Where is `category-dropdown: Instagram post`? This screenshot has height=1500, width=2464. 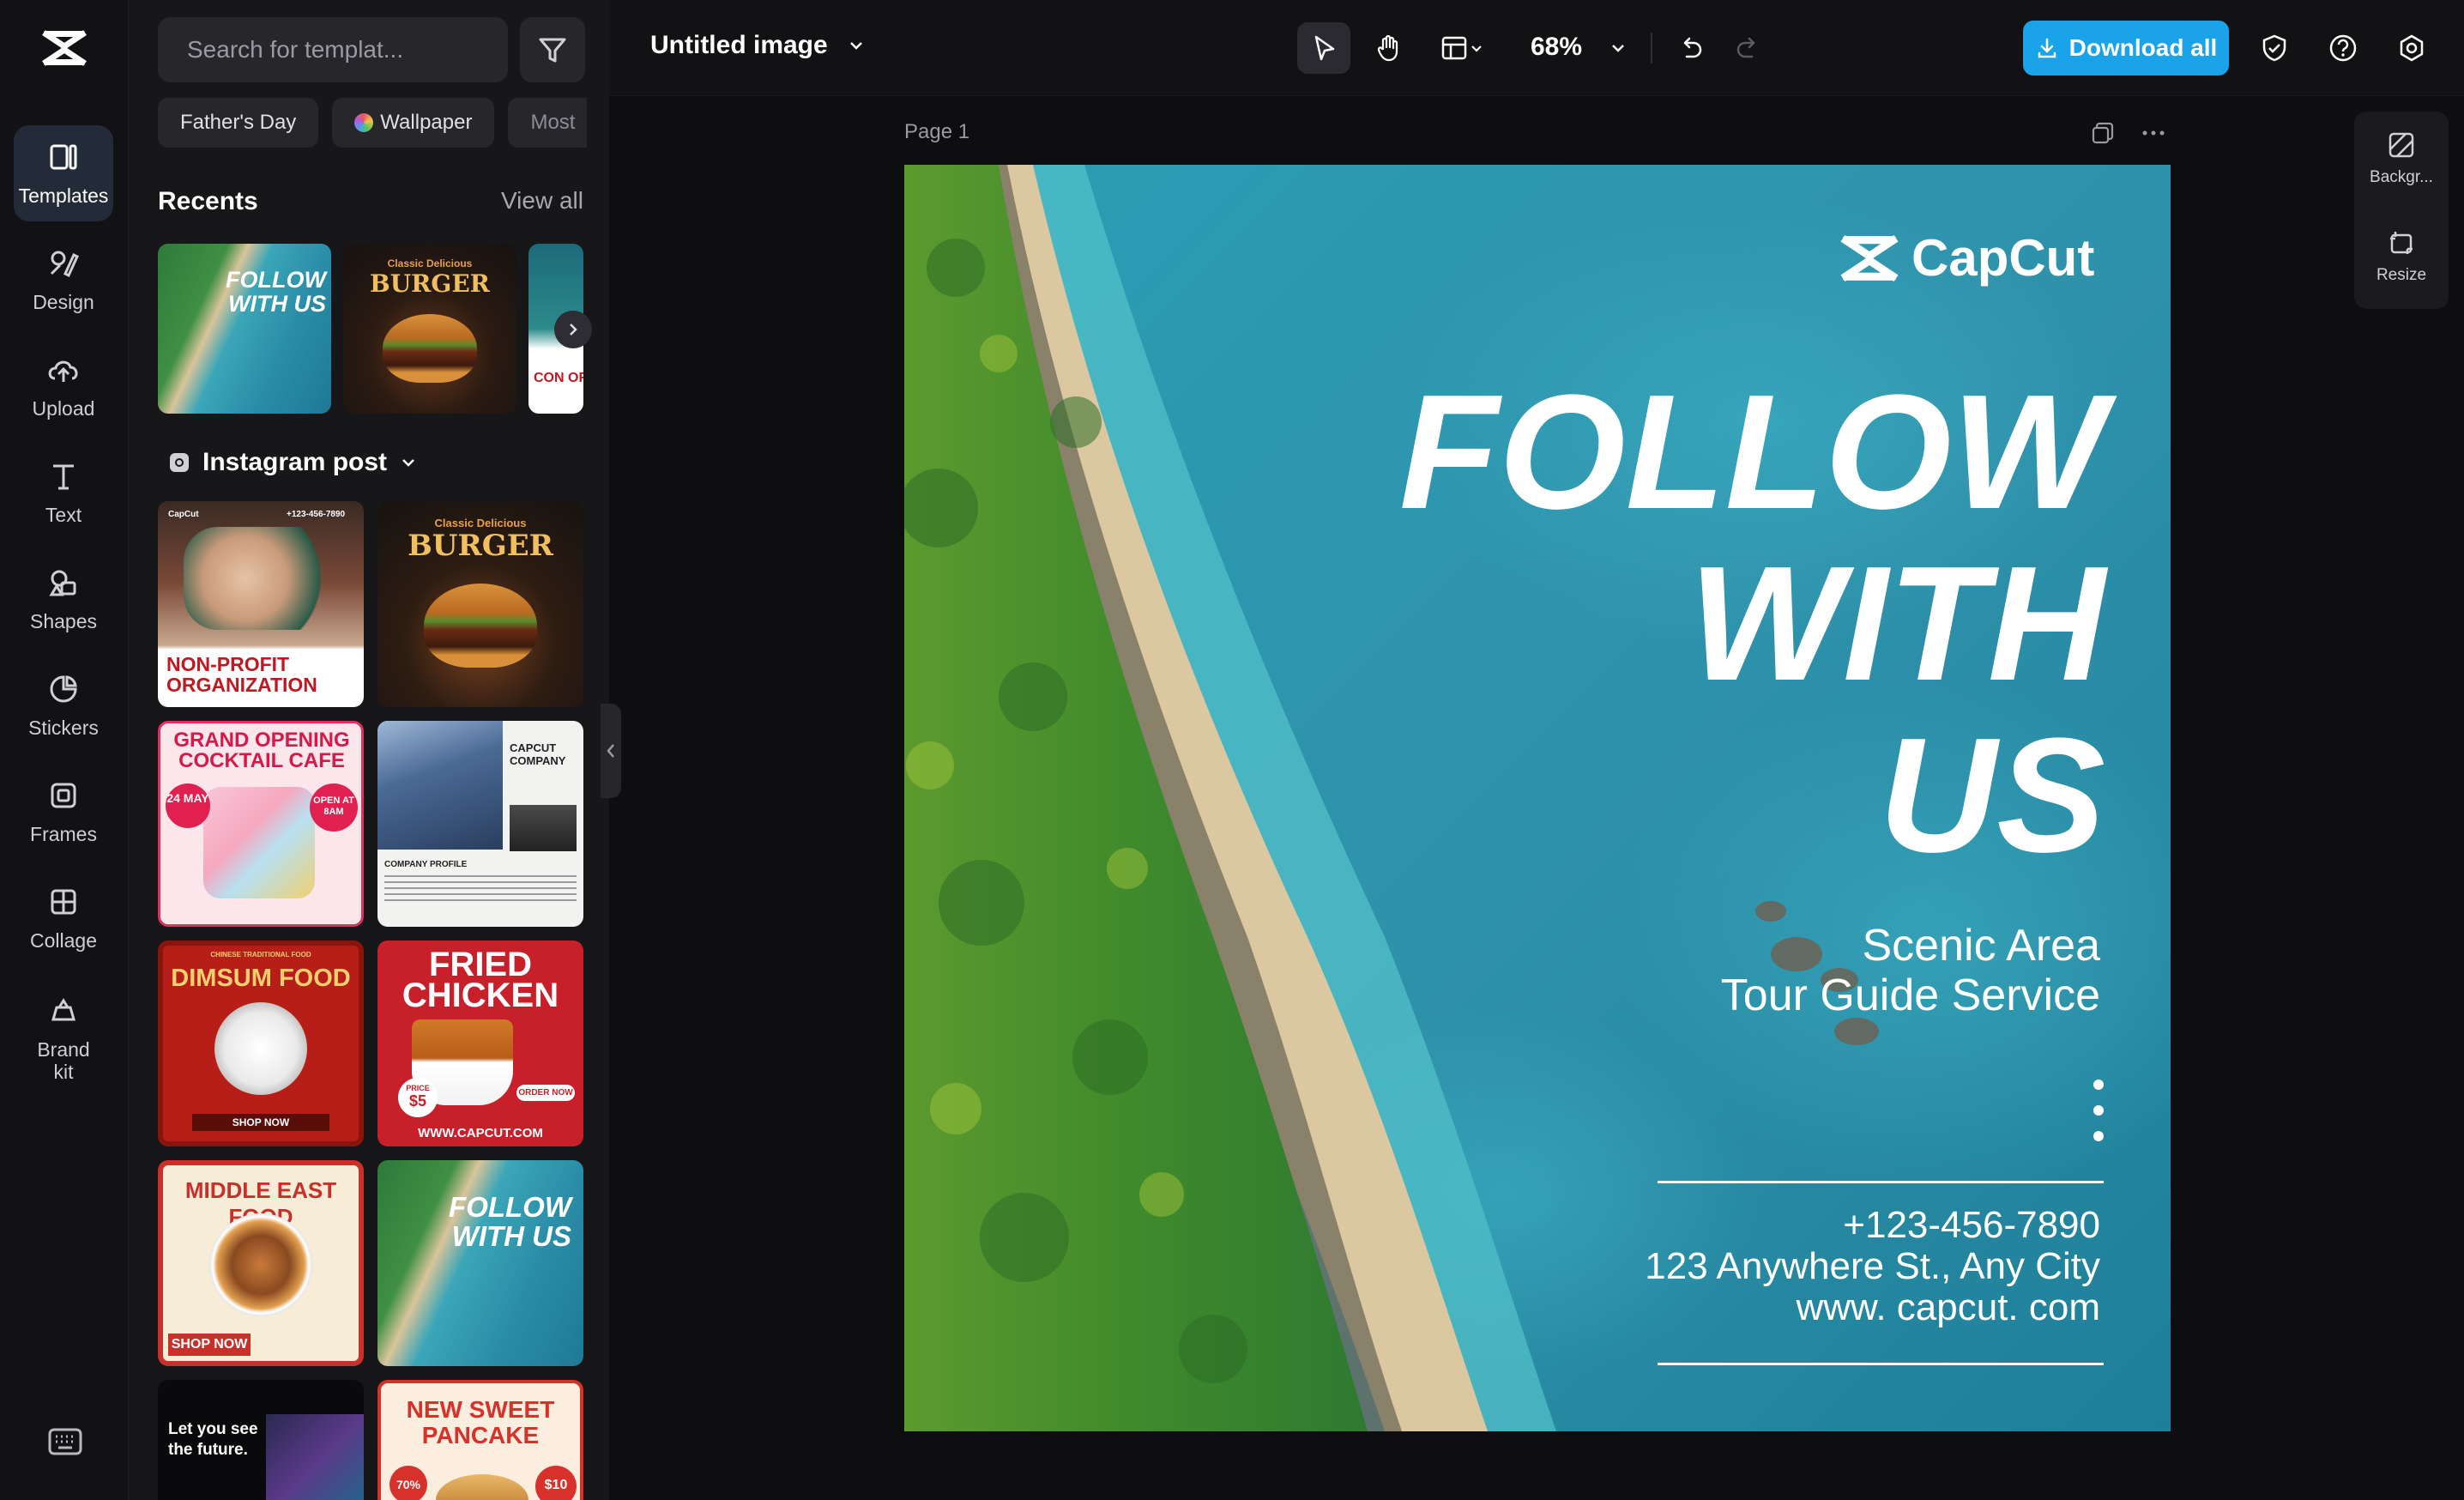 category-dropdown: Instagram post is located at coordinates (293, 463).